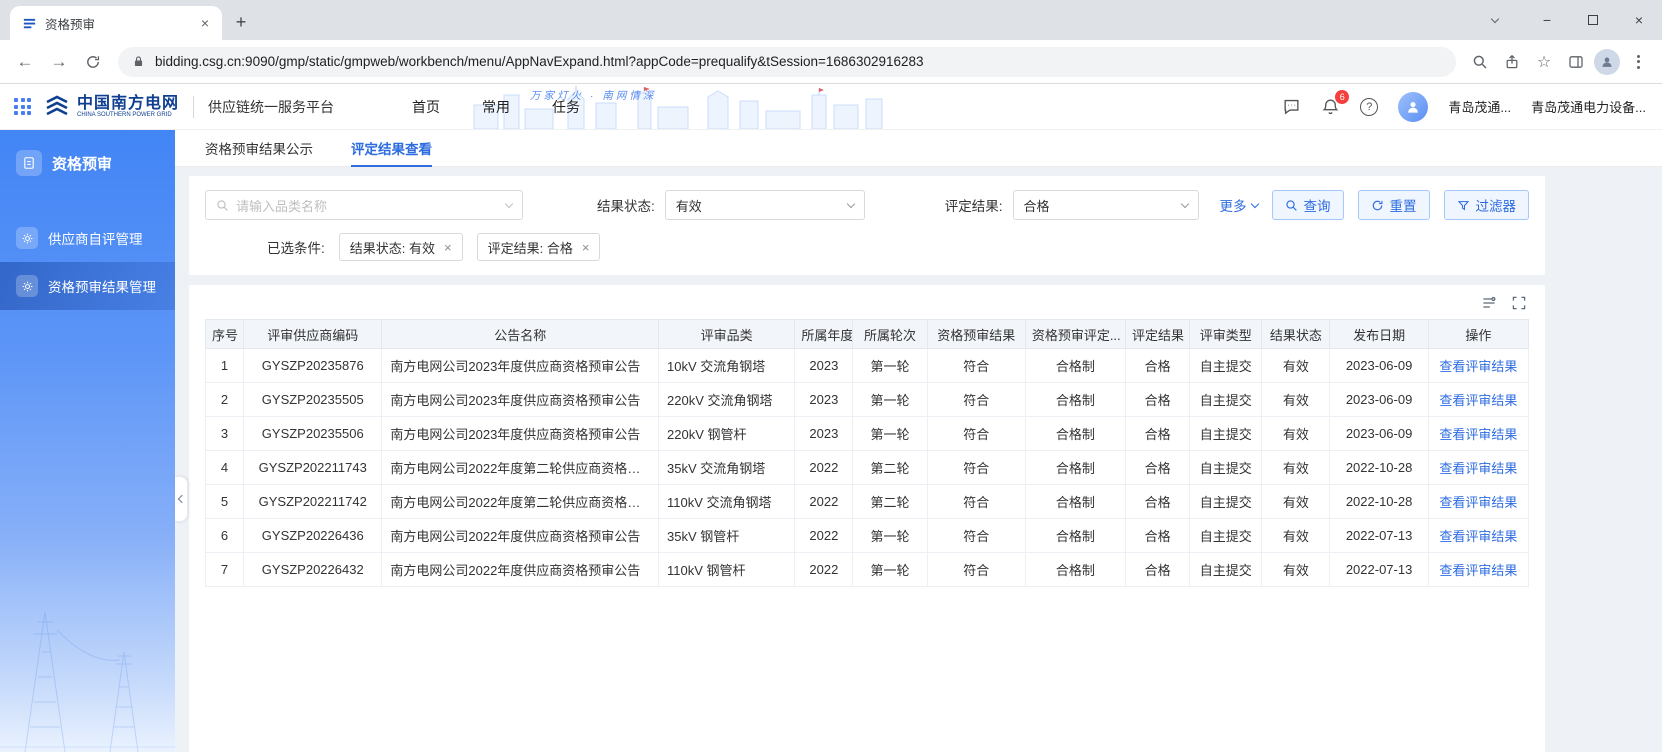 Image resolution: width=1662 pixels, height=752 pixels. I want to click on nav-item-tasks: 任务, so click(566, 107).